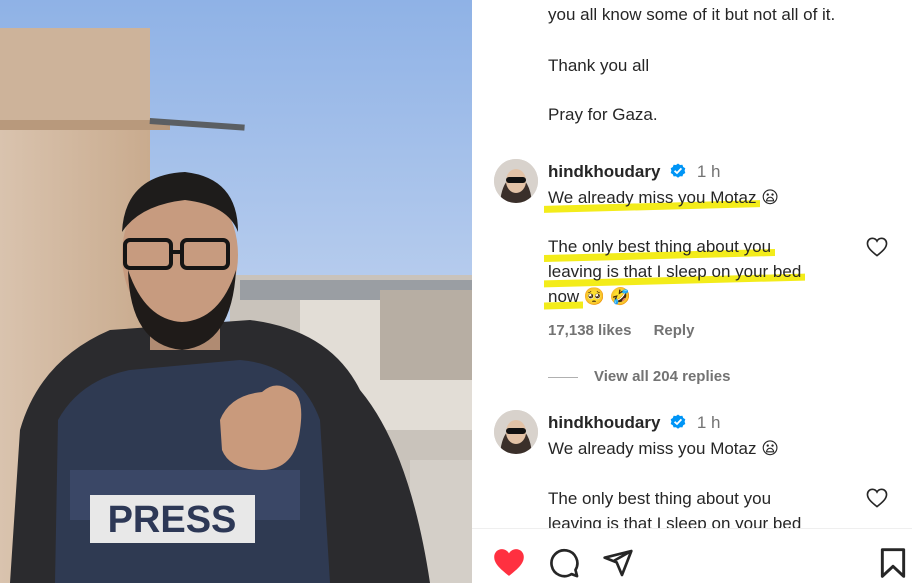  I want to click on caption-text-line: Thank you all, so click(599, 65).